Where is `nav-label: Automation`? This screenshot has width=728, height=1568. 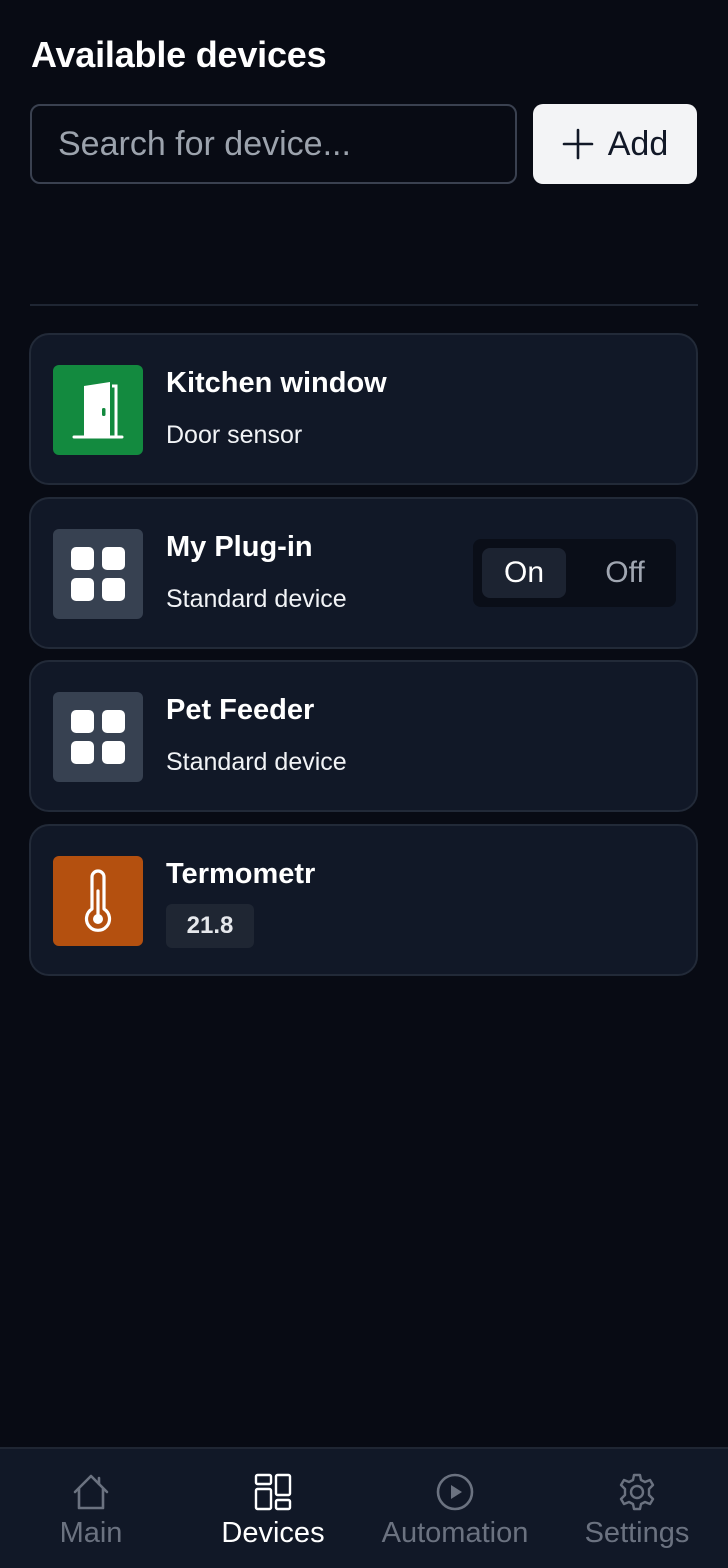
nav-label: Automation is located at coordinates (455, 1533).